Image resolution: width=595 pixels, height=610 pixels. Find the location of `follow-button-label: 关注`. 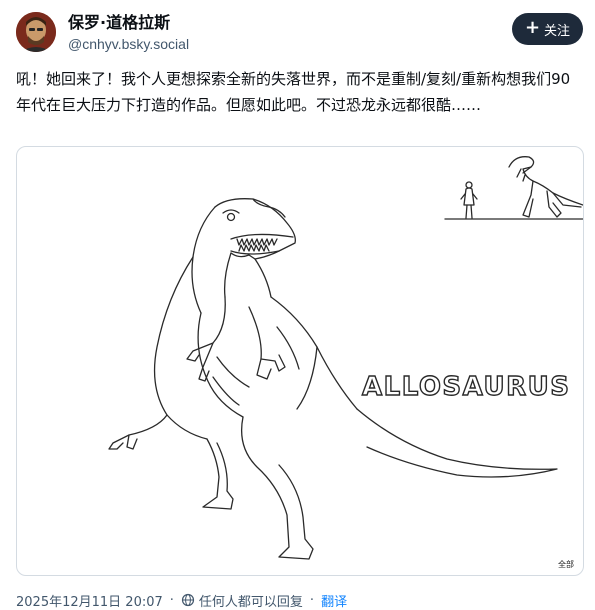

follow-button-label: 关注 is located at coordinates (557, 31).